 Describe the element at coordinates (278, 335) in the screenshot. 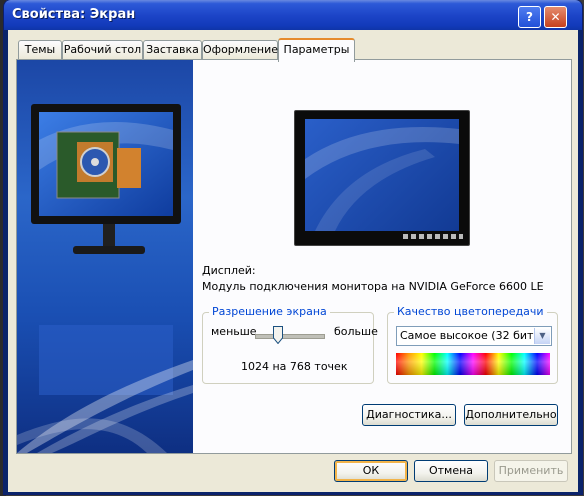

I see `resolution-slider-thumb` at that location.